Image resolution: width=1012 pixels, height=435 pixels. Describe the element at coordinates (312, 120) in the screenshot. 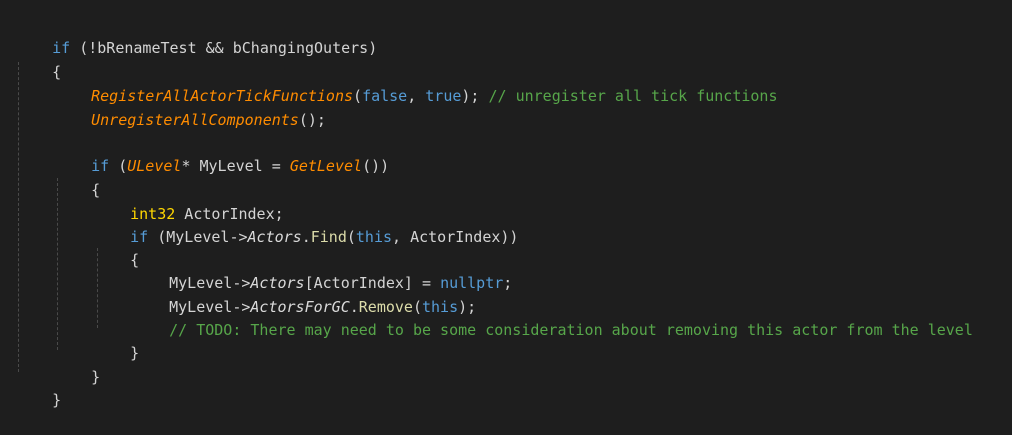

I see `code-text: ();` at that location.